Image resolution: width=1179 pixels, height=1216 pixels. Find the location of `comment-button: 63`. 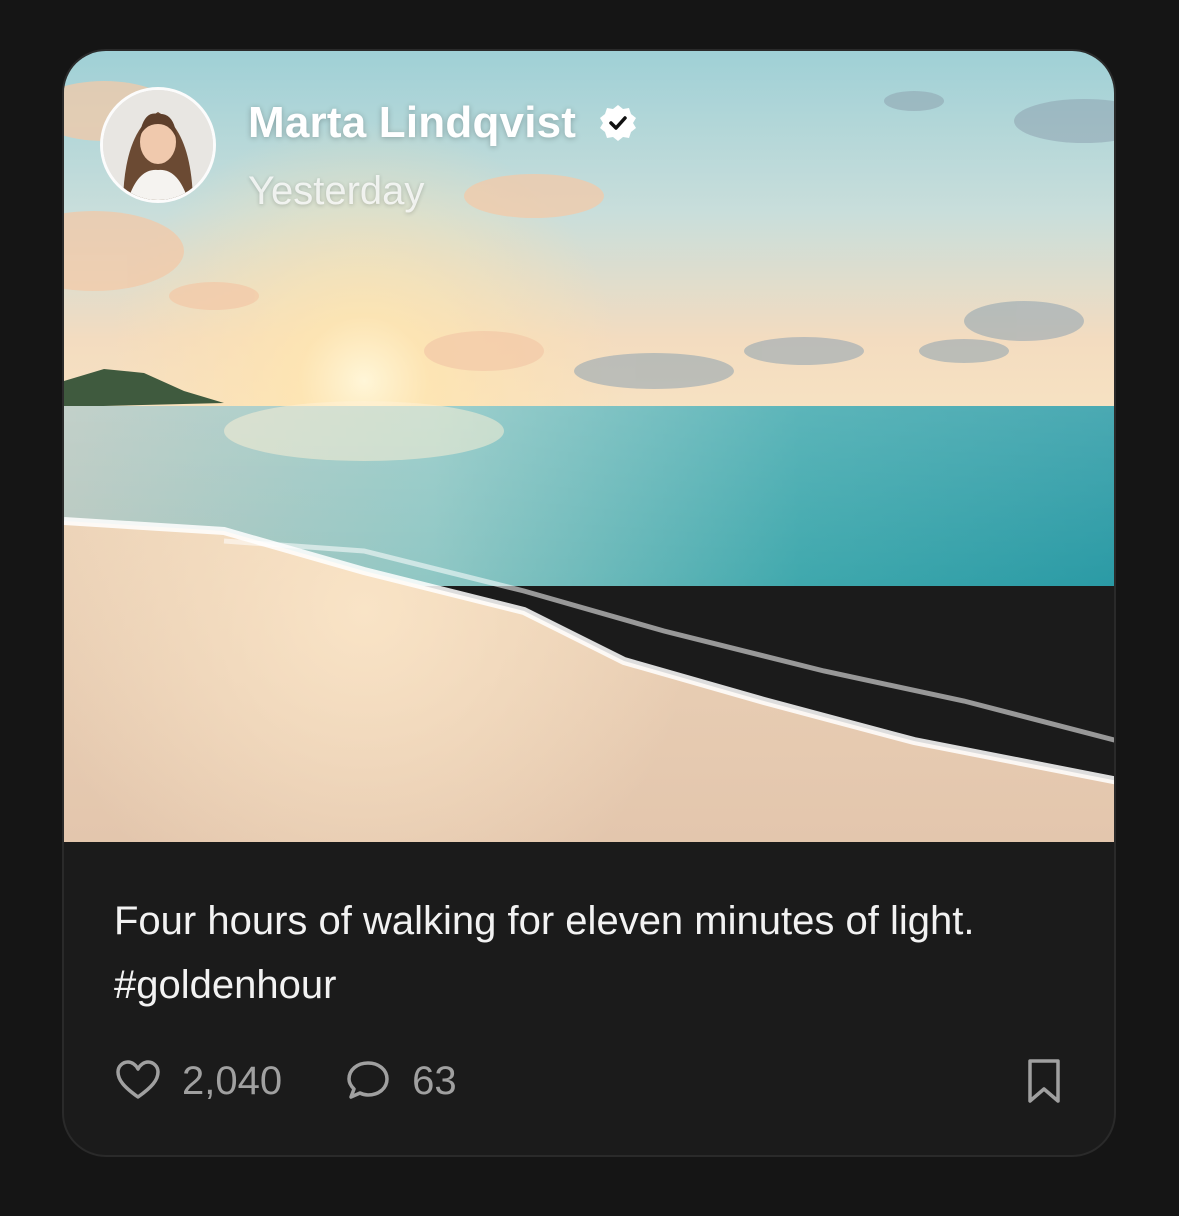

comment-button: 63 is located at coordinates (400, 1081).